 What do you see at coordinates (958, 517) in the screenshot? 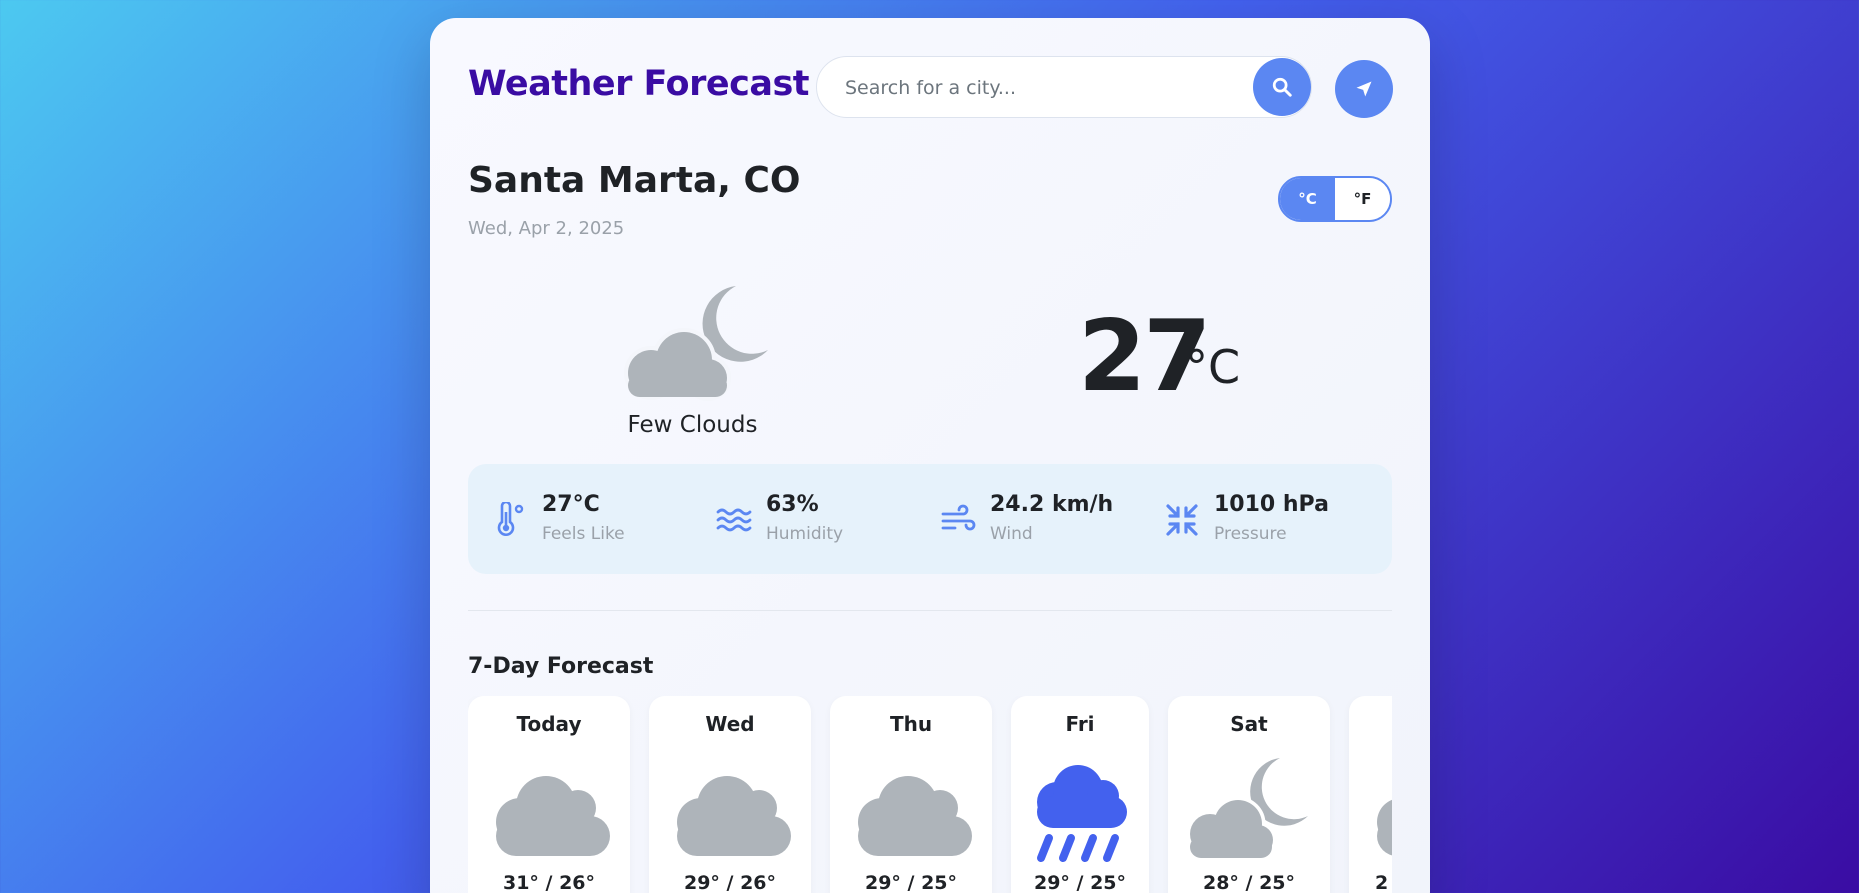
I see `wind-icon` at bounding box center [958, 517].